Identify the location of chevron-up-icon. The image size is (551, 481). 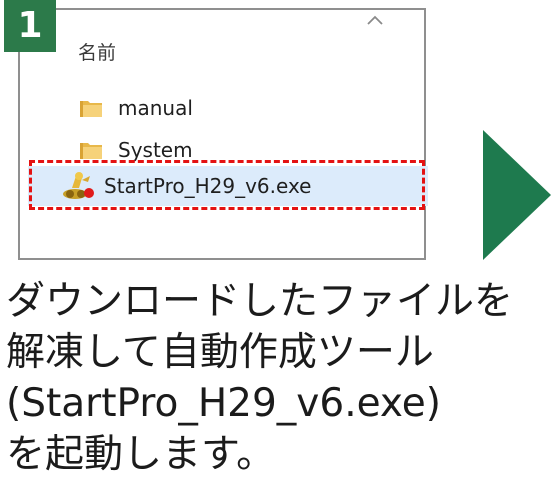
(375, 20).